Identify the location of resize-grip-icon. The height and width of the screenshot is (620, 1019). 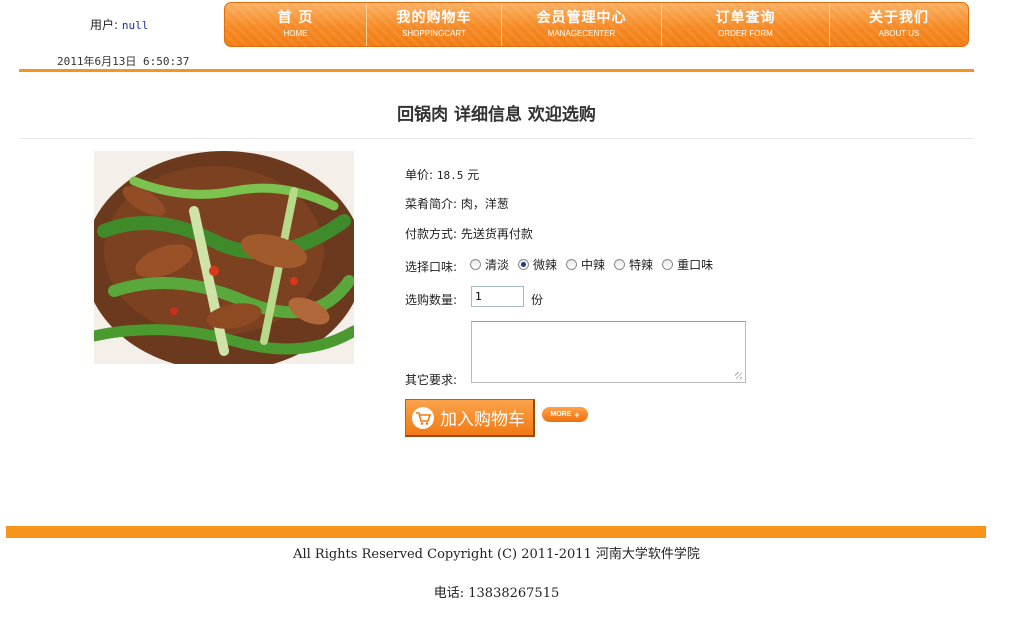
(738, 375).